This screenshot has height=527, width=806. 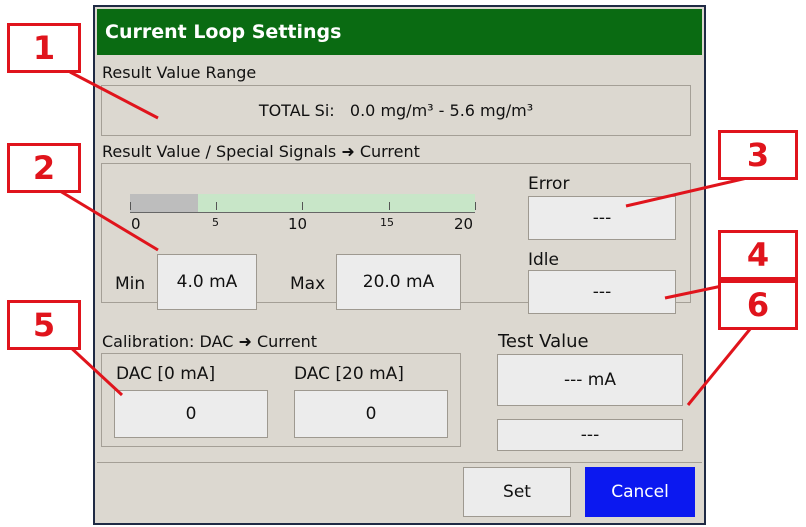 I want to click on callout-2: 2, so click(x=44, y=168).